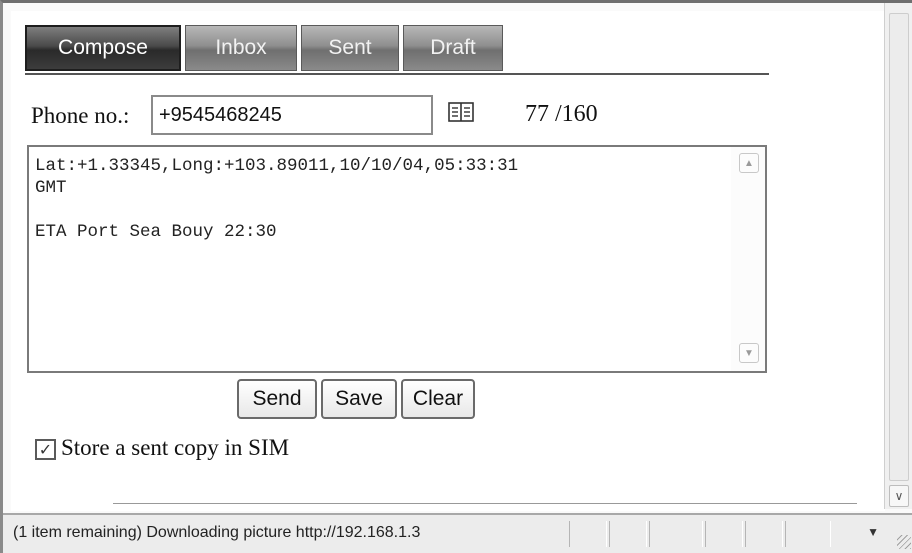 This screenshot has height=553, width=912. Describe the element at coordinates (485, 503) in the screenshot. I see `divider` at that location.